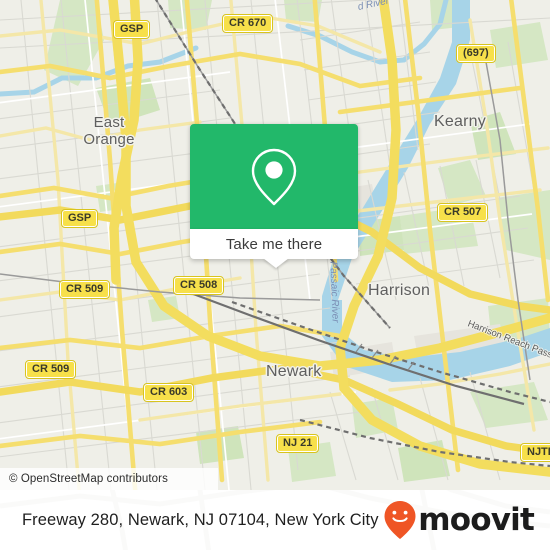  What do you see at coordinates (276, 263) in the screenshot?
I see `callout-tail-pointer` at bounding box center [276, 263].